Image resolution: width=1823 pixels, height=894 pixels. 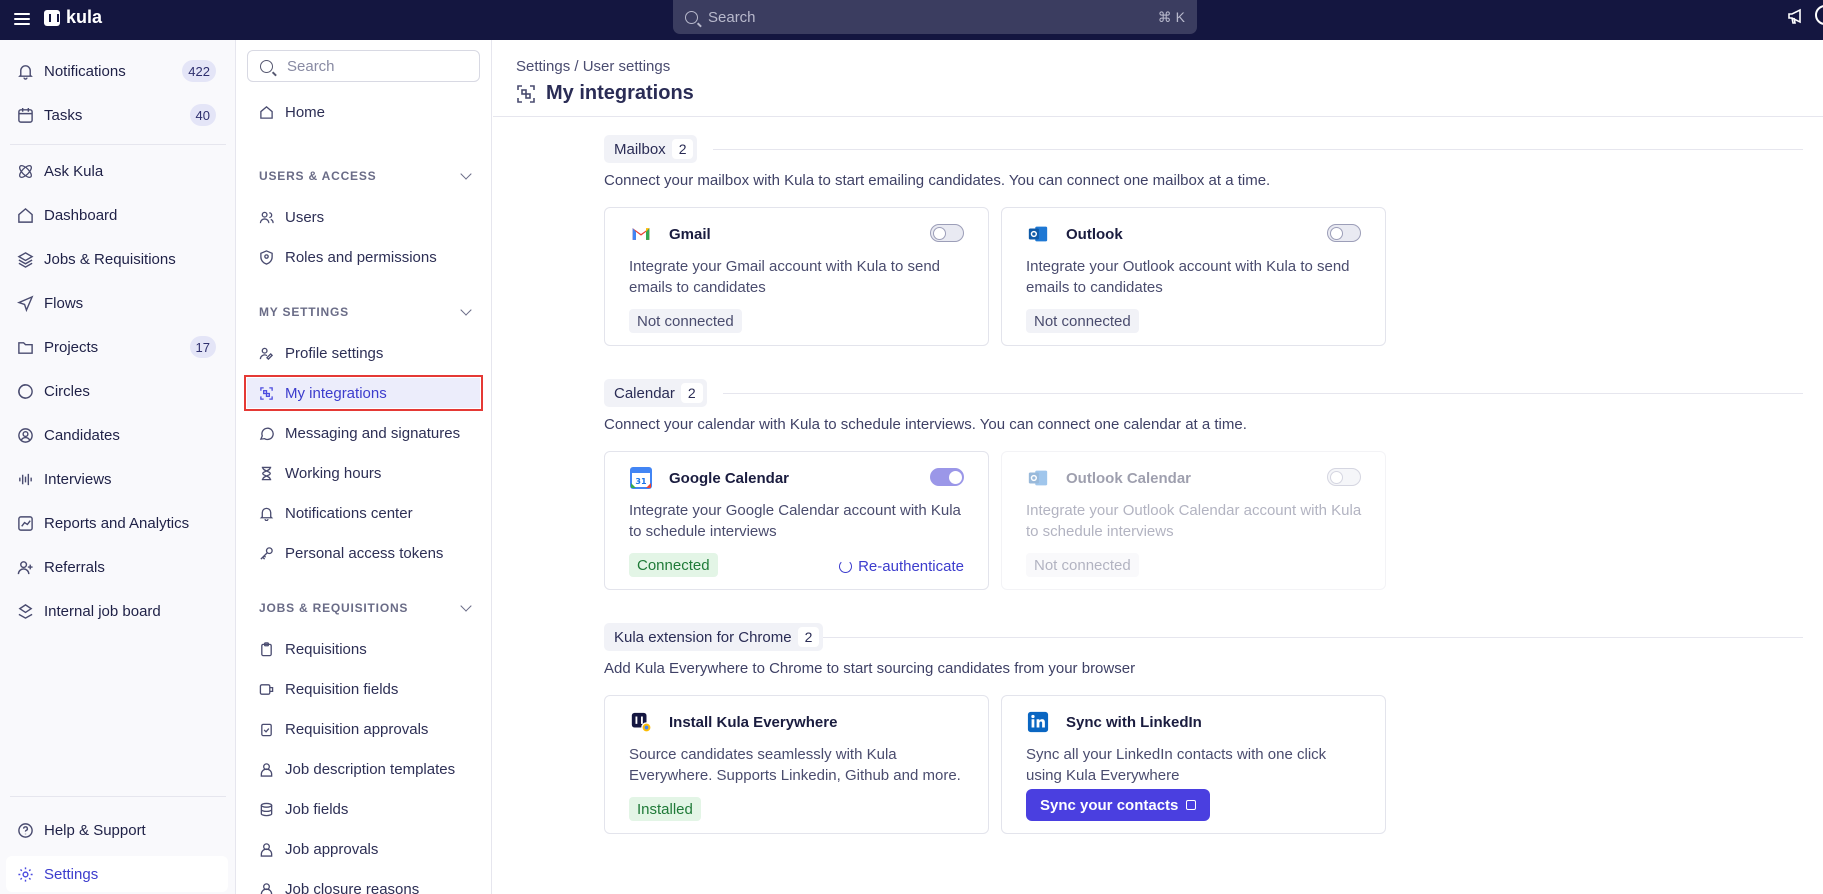 I want to click on google-calendar-icon: 31, so click(x=641, y=478).